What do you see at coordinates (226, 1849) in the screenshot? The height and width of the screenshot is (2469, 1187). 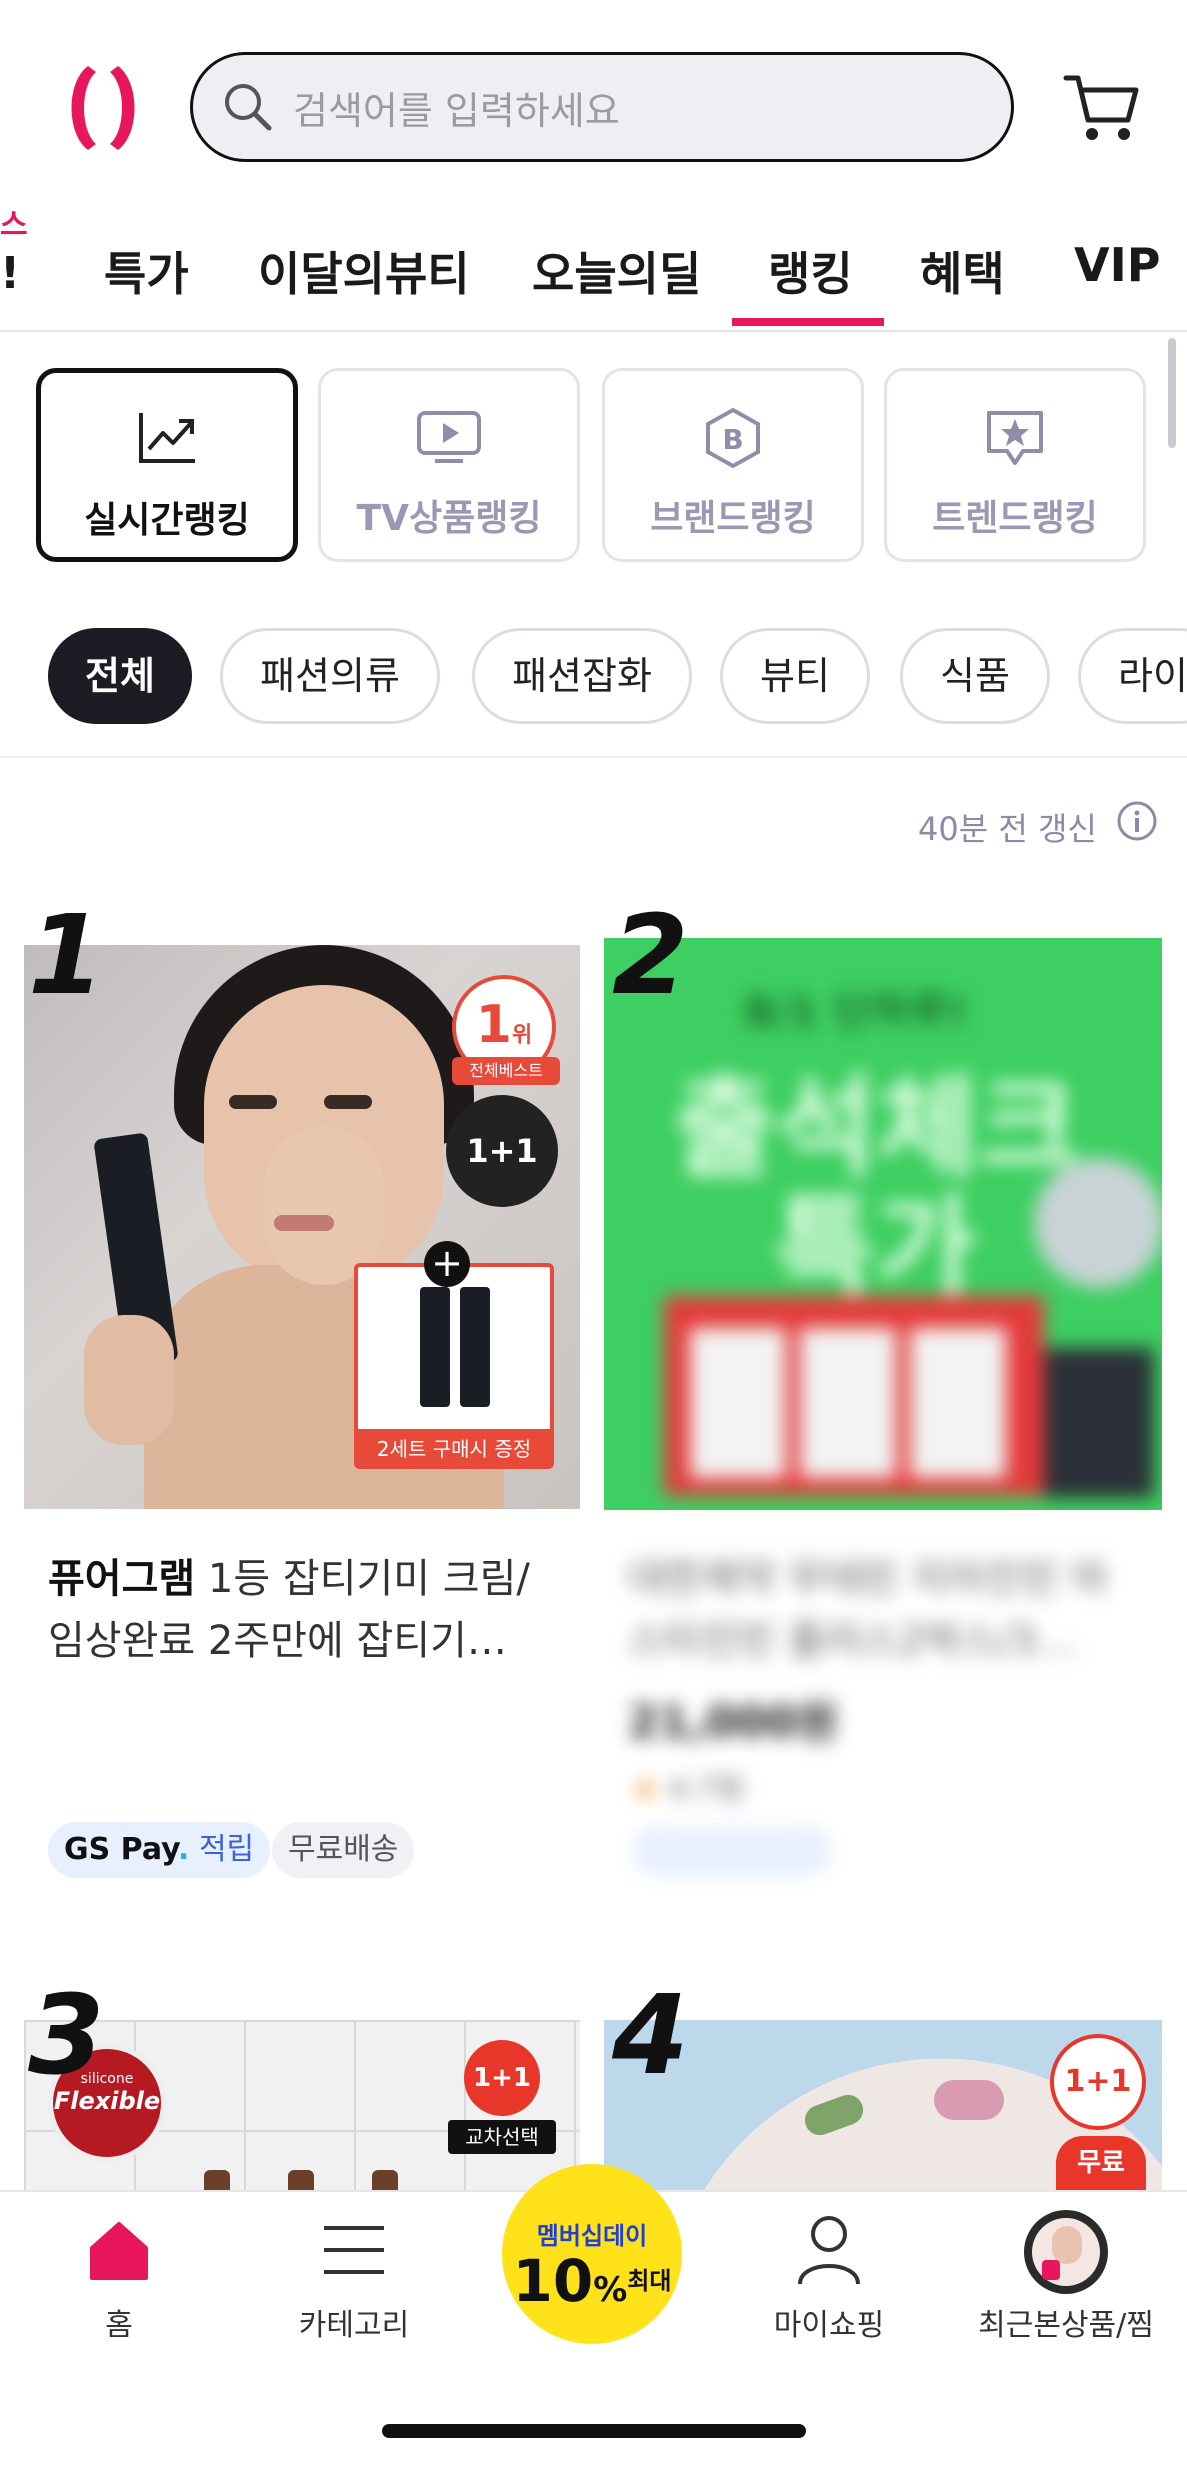 I see `gspay-text: 적립` at bounding box center [226, 1849].